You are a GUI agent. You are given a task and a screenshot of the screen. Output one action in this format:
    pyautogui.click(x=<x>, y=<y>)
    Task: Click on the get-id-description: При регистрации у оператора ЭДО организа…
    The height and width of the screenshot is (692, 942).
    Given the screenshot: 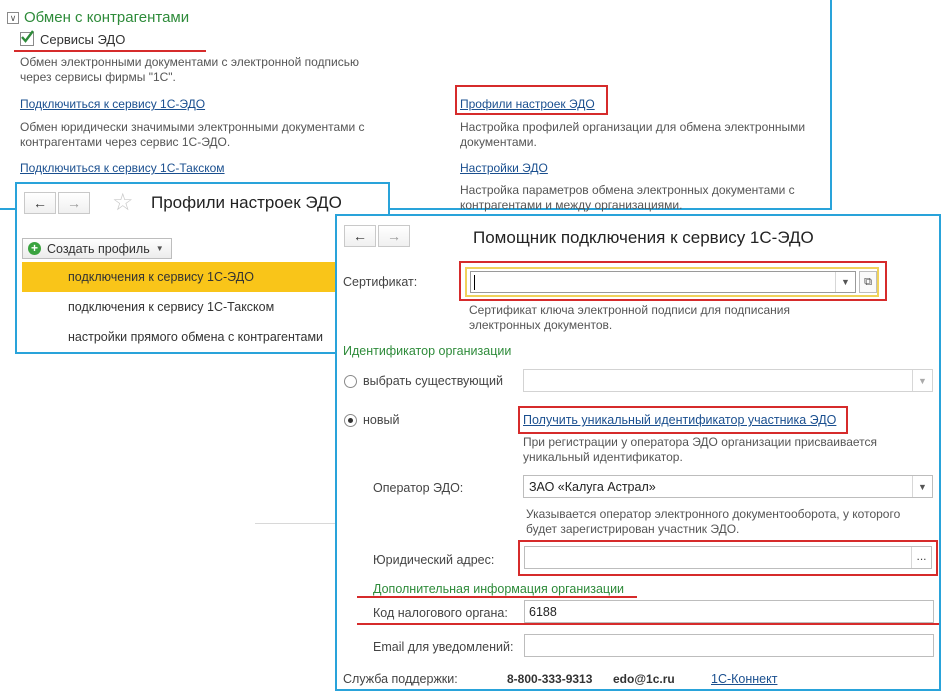 What is the action you would take?
    pyautogui.click(x=700, y=449)
    